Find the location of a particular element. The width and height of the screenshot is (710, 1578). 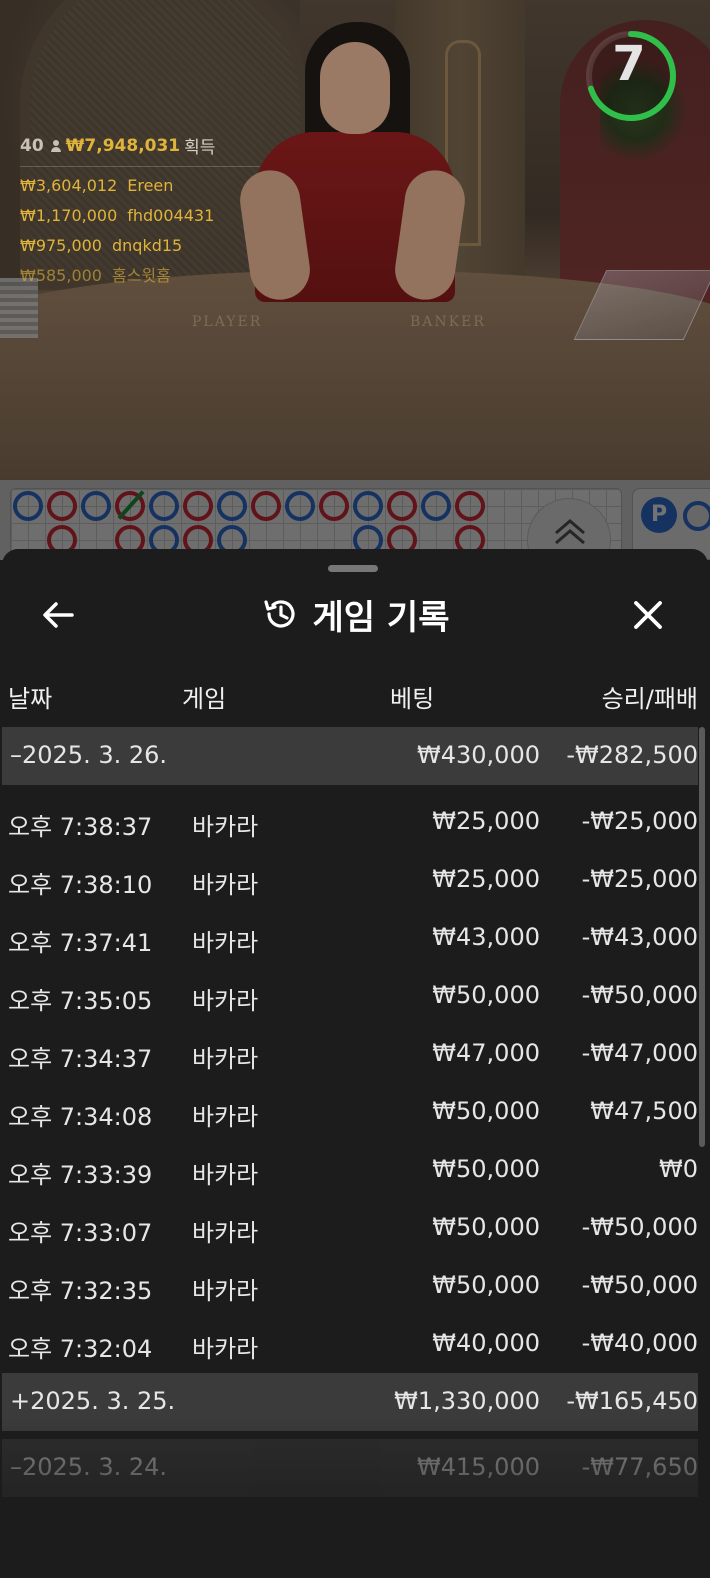

history-row: 오후 7:32:35 바카라 ₩50,000 -₩50,000 is located at coordinates (350, 1286).